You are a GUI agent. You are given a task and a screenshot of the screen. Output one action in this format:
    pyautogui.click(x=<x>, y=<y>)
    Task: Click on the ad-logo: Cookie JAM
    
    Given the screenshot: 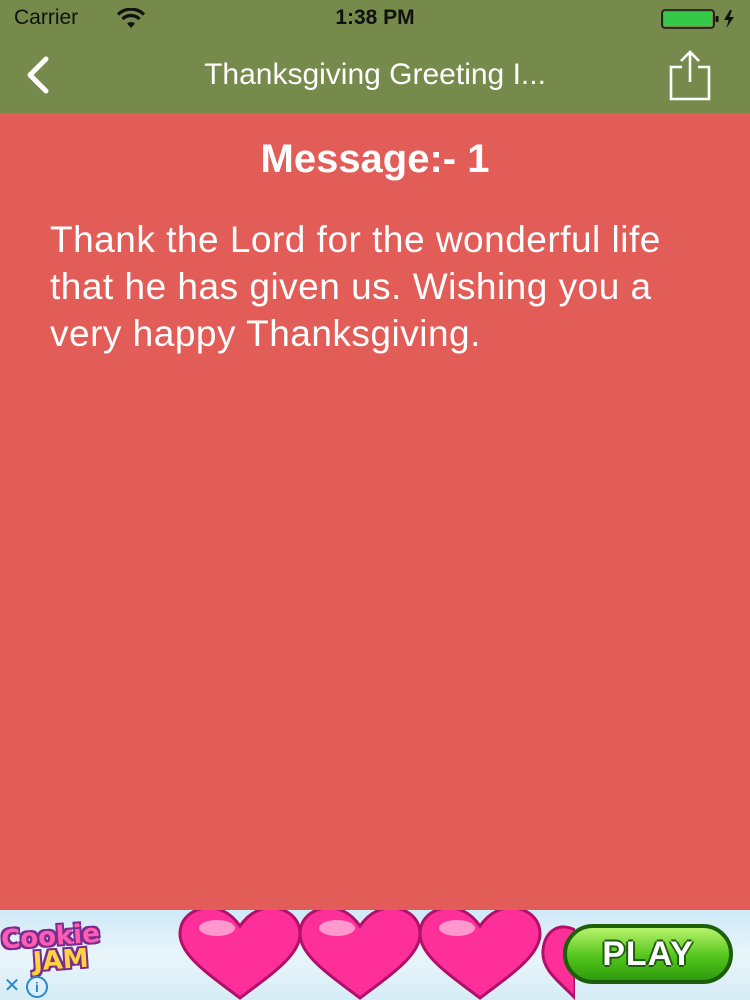 What is the action you would take?
    pyautogui.click(x=75, y=954)
    